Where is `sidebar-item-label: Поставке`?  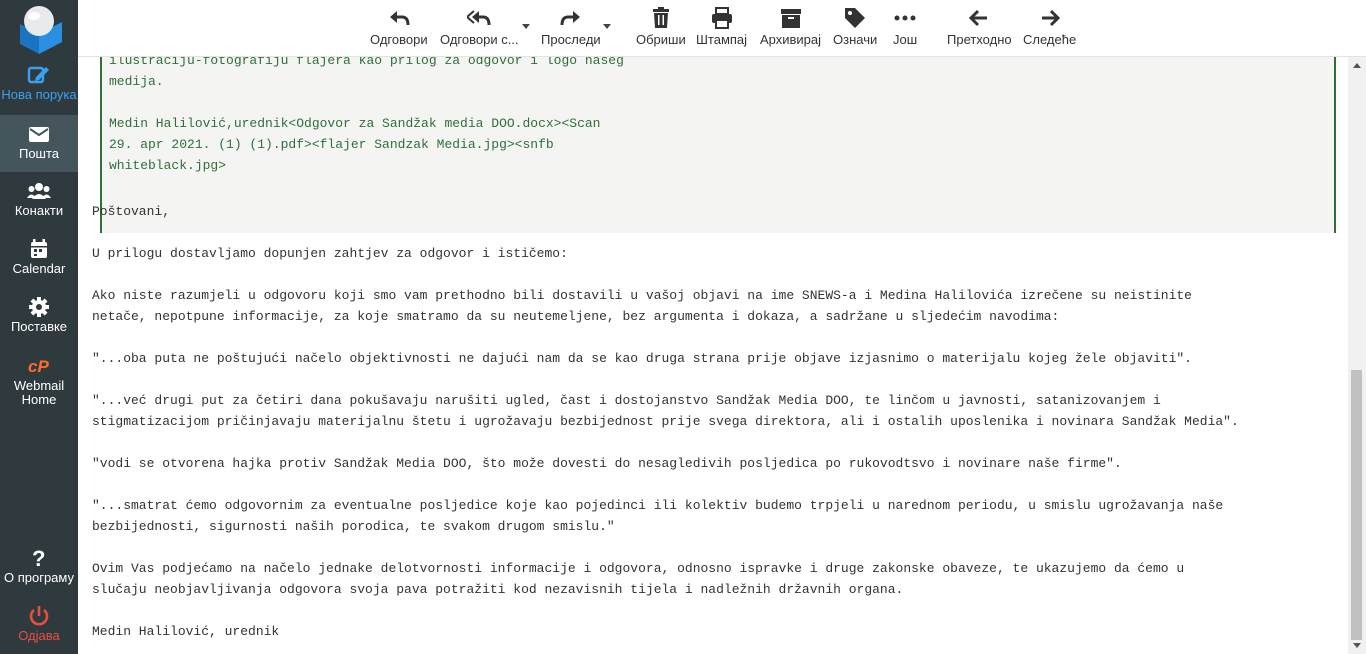
sidebar-item-label: Поставке is located at coordinates (39, 326).